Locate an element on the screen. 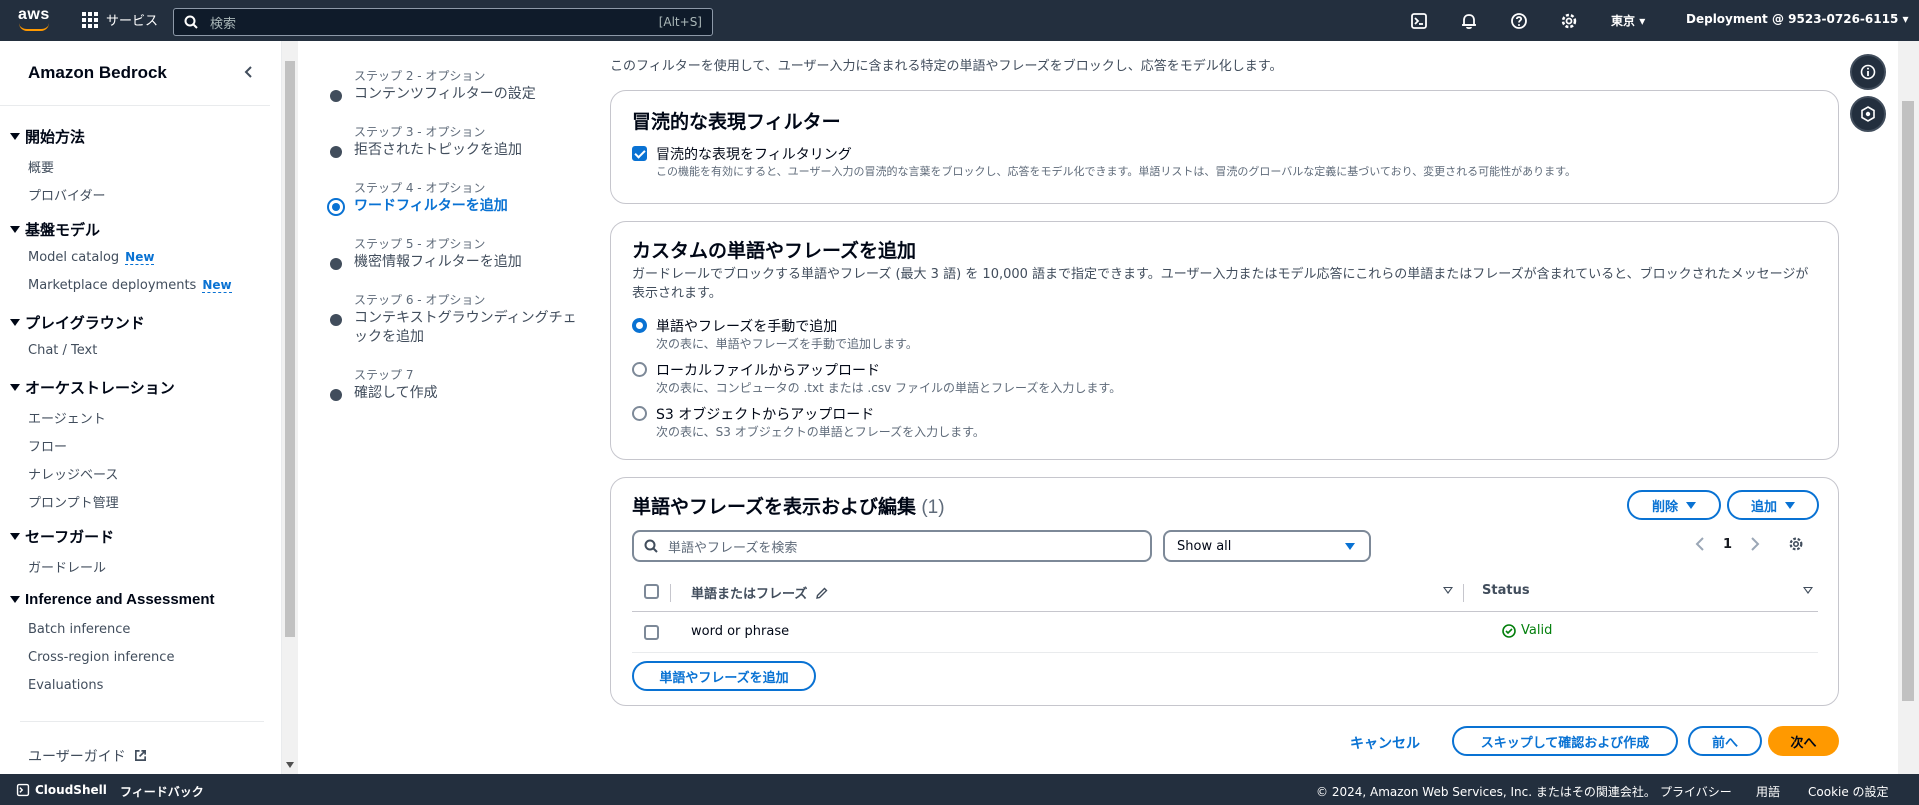 The height and width of the screenshot is (805, 1919). global-search-input: 検索 [Alt+S] is located at coordinates (443, 22).